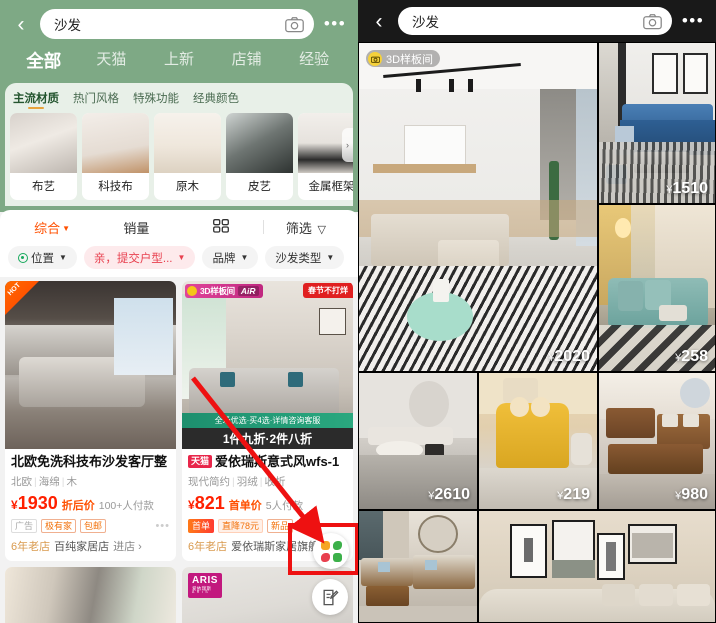 This screenshot has height=623, width=716. What do you see at coordinates (136, 227) in the screenshot?
I see `sort-sales: 销量` at bounding box center [136, 227].